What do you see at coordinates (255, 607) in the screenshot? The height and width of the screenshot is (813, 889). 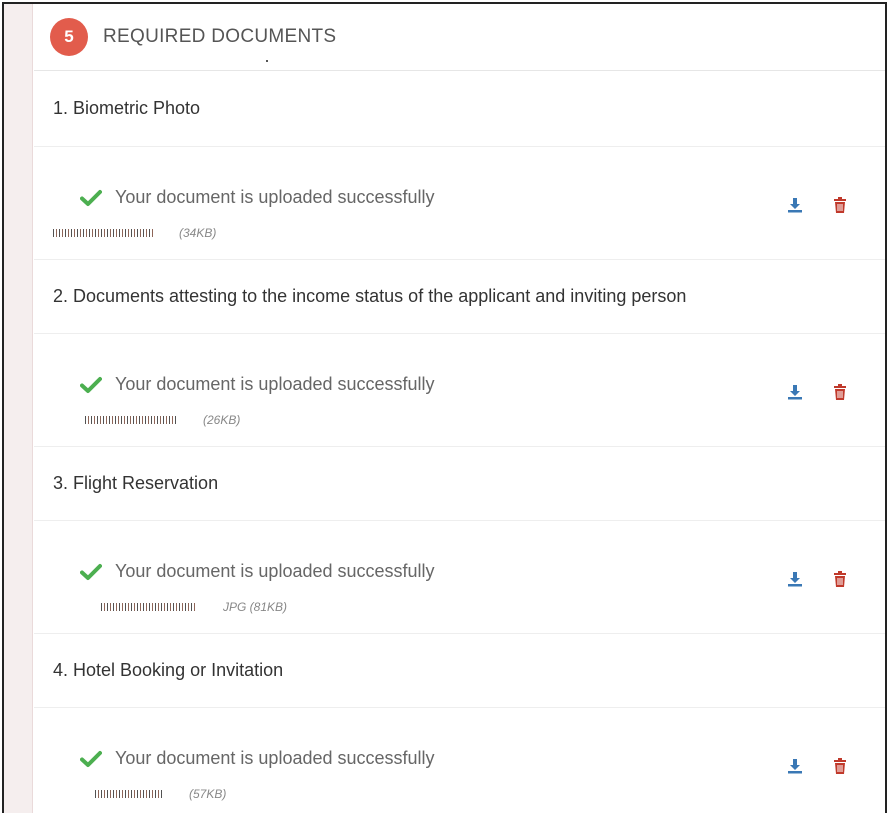 I see `file-size: JPG (81KB)` at bounding box center [255, 607].